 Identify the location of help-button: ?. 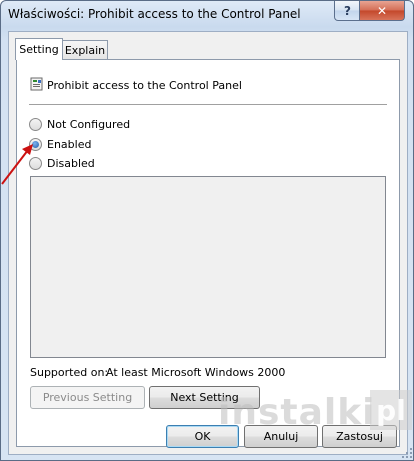
(347, 11).